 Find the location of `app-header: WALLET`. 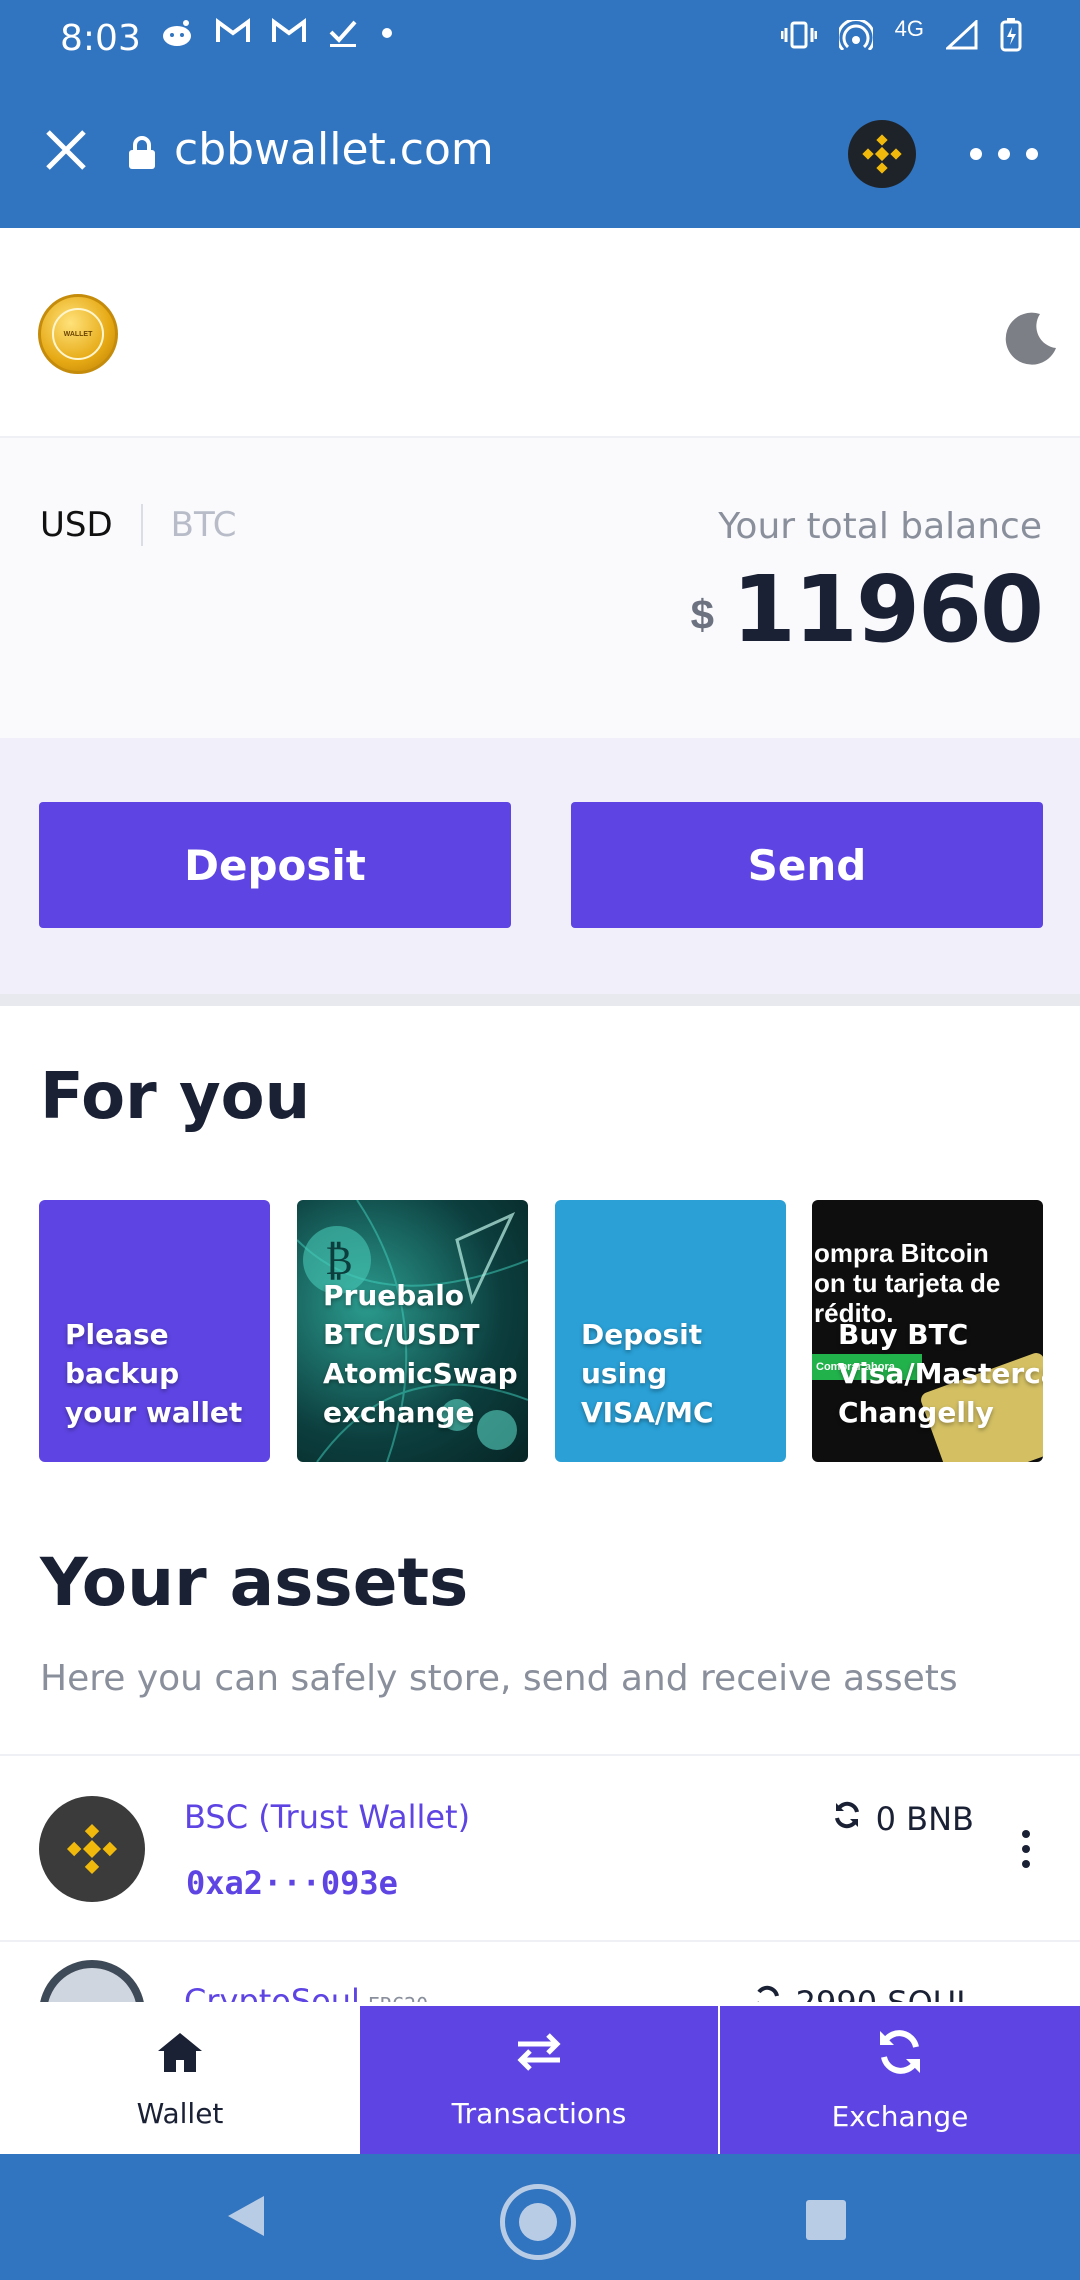

app-header: WALLET is located at coordinates (540, 333).